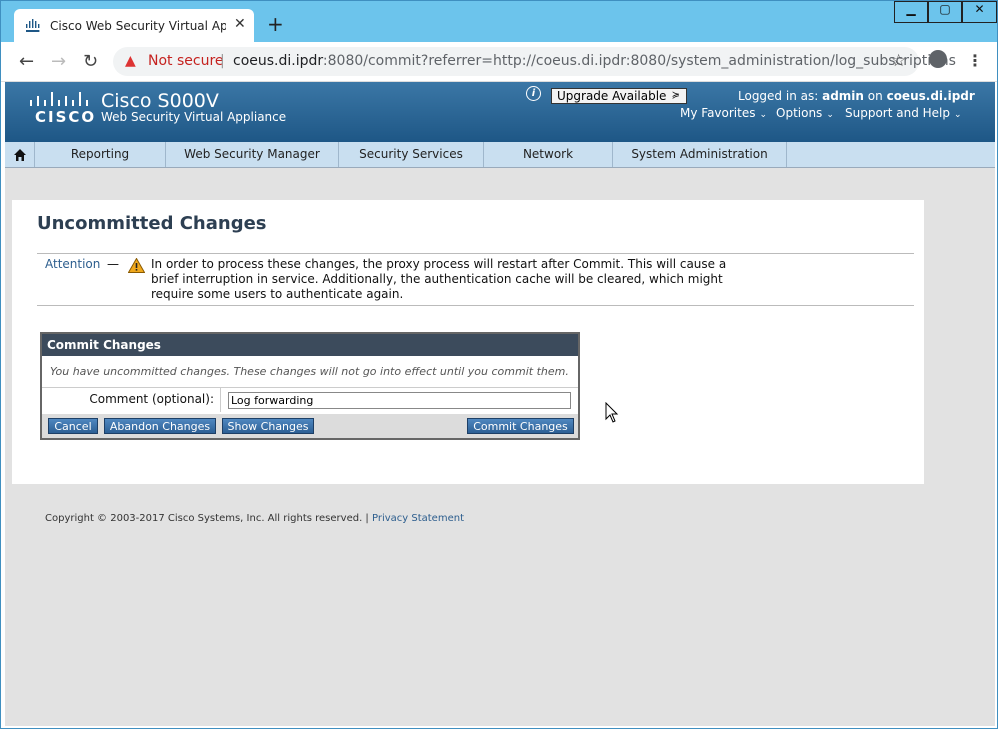 This screenshot has width=998, height=729. I want to click on maximize-window-button: ▢, so click(945, 12).